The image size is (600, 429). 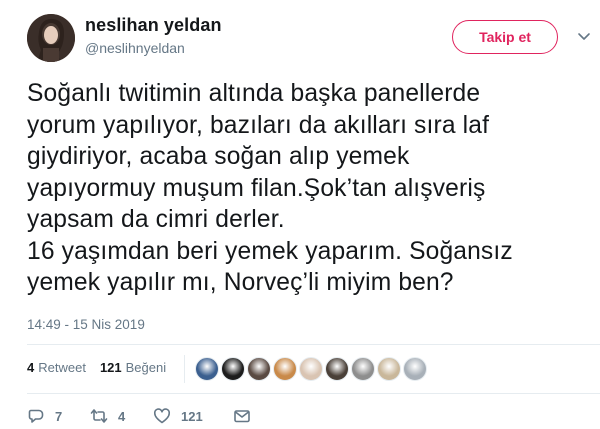 I want to click on tweet-stats: 4 Retweet 121 Beğeni, so click(x=103, y=367).